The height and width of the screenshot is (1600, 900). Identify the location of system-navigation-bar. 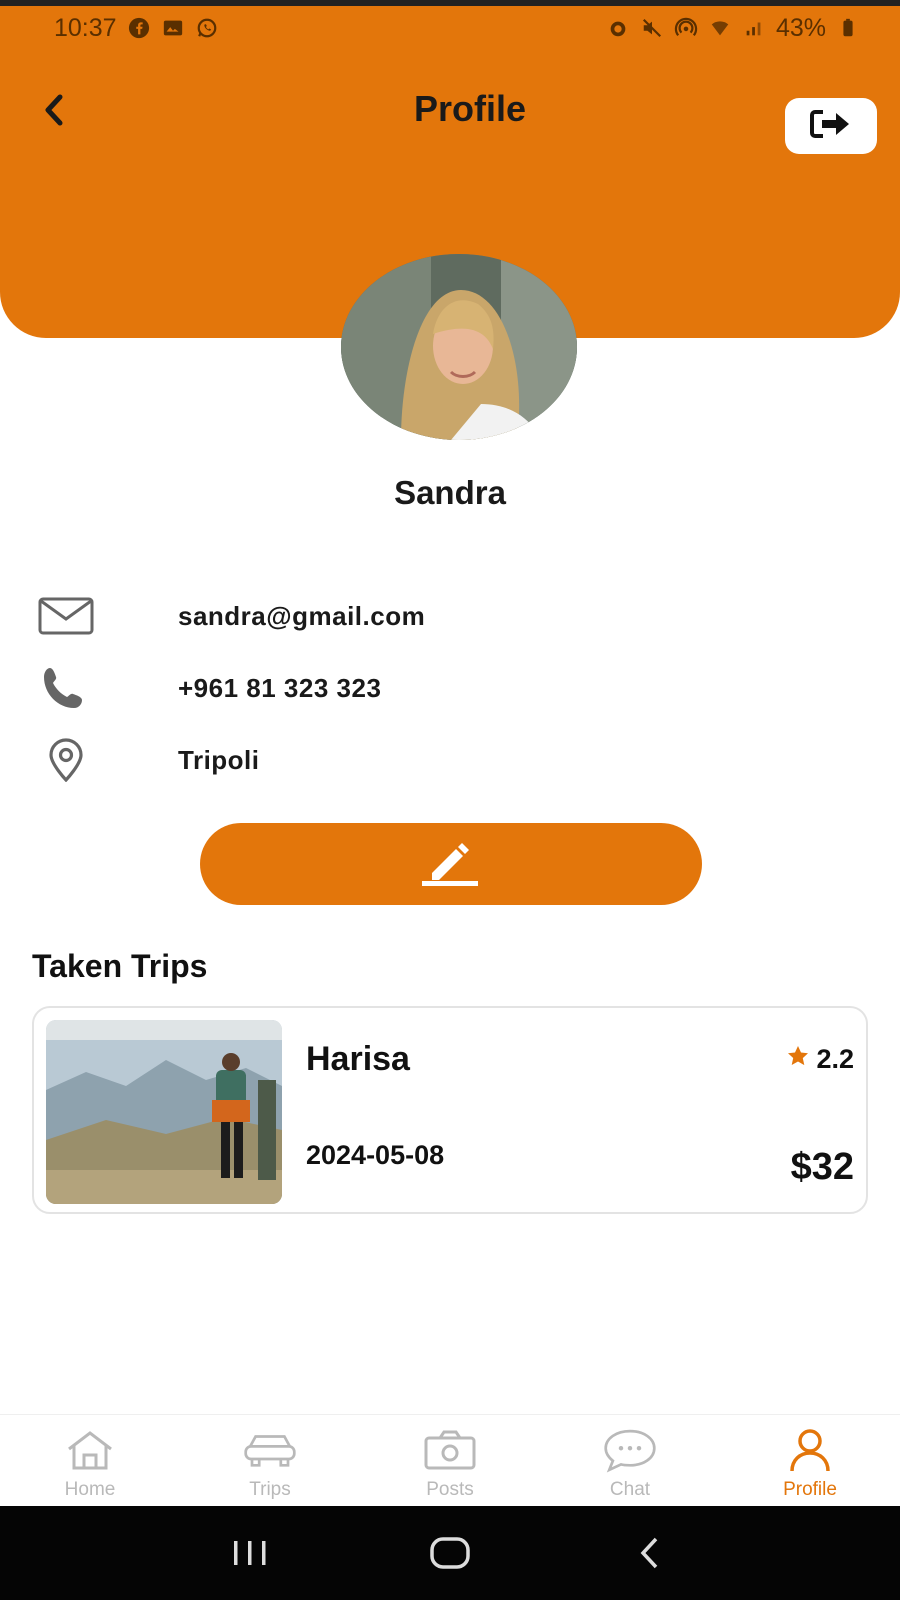
(450, 1553).